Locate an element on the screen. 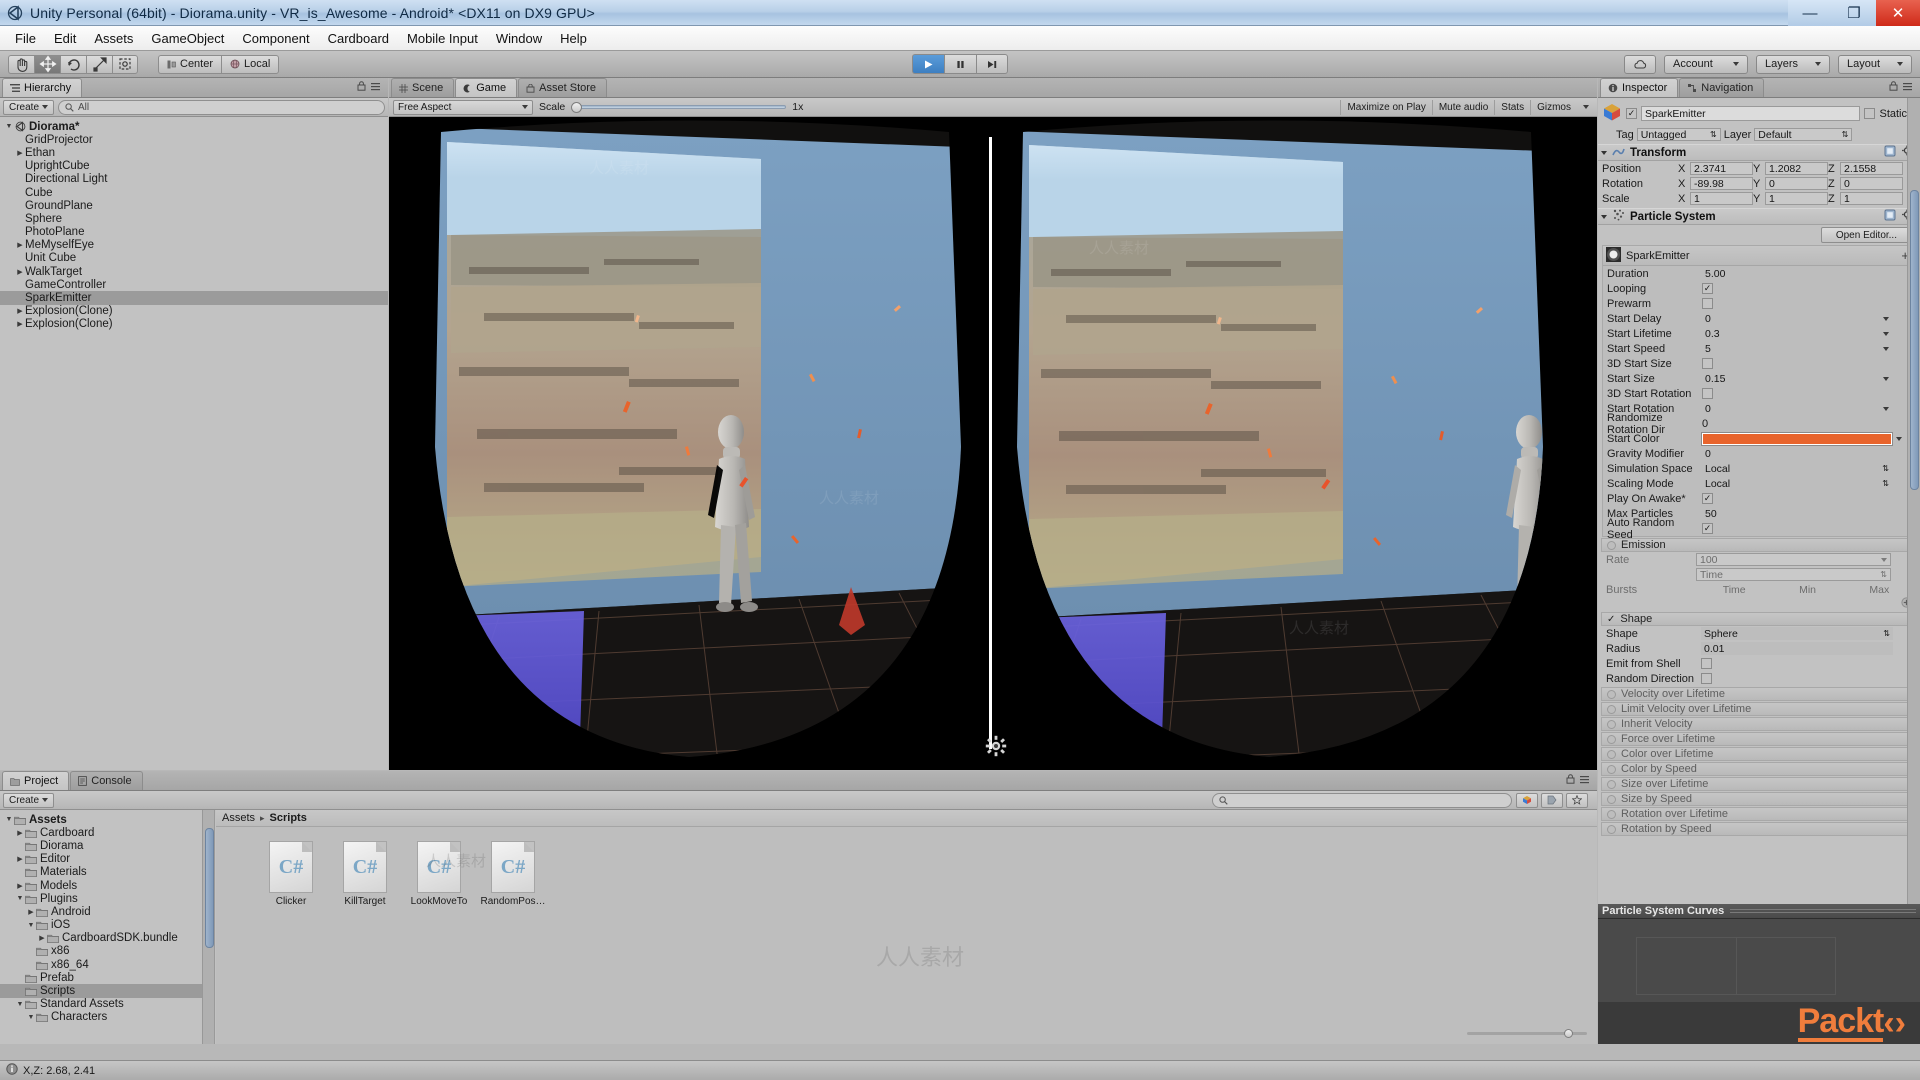 The height and width of the screenshot is (1080, 1920). static-checkbox is located at coordinates (1870, 113).